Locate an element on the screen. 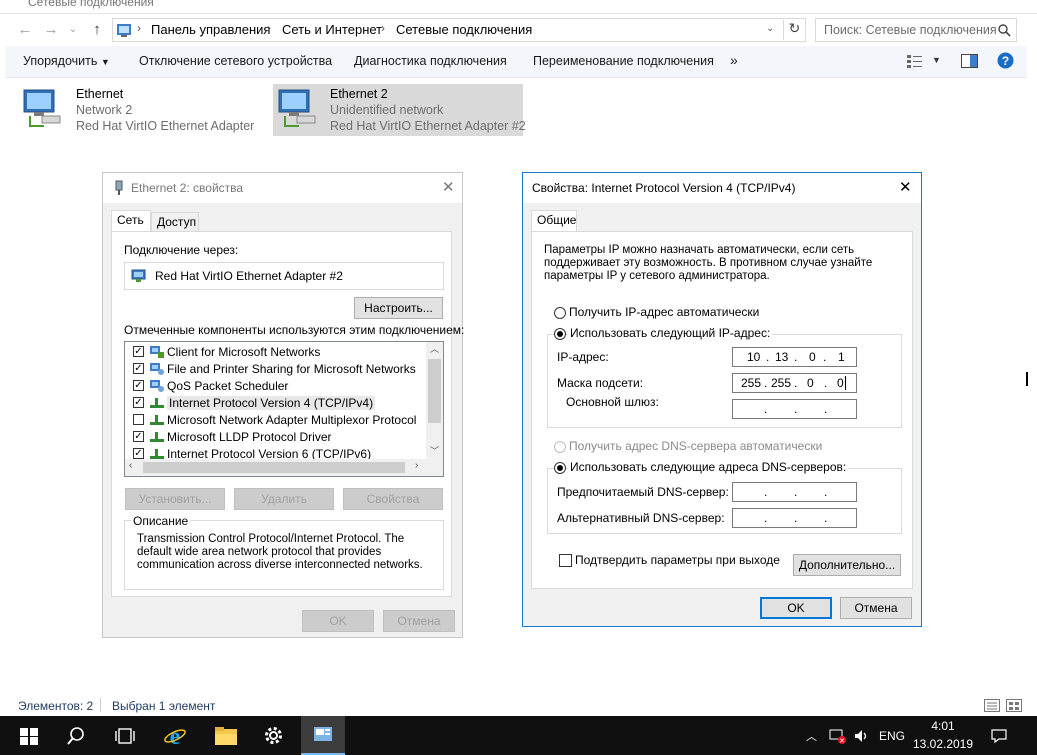 This screenshot has height=755, width=1037. remove-button: Удалить is located at coordinates (284, 499).